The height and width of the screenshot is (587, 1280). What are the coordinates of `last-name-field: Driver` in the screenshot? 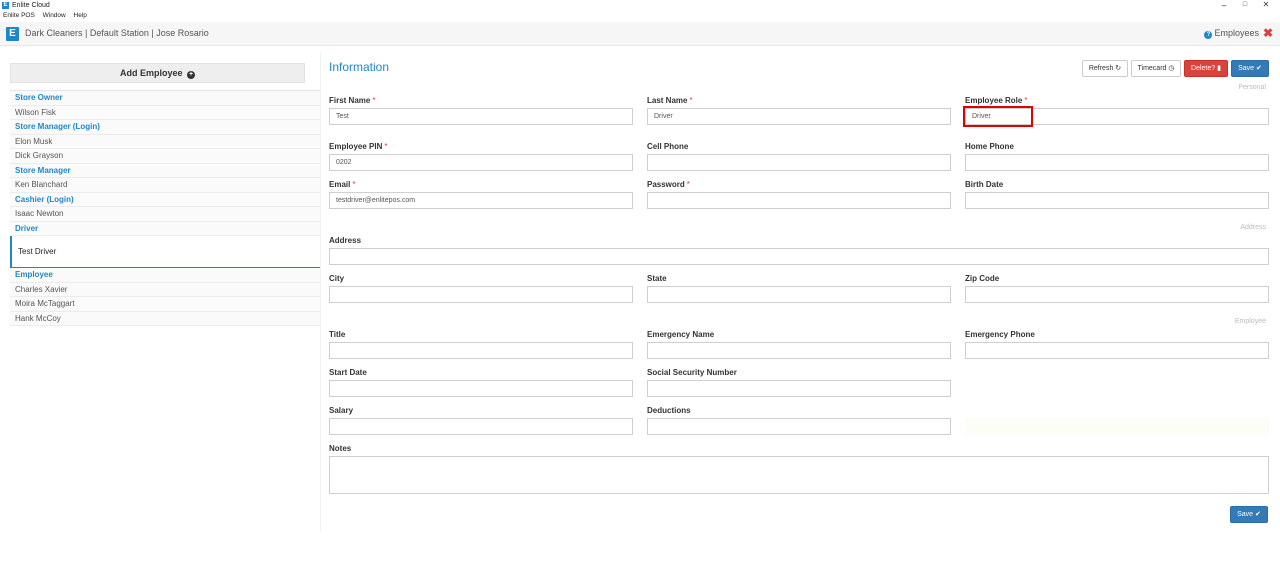 It's located at (799, 116).